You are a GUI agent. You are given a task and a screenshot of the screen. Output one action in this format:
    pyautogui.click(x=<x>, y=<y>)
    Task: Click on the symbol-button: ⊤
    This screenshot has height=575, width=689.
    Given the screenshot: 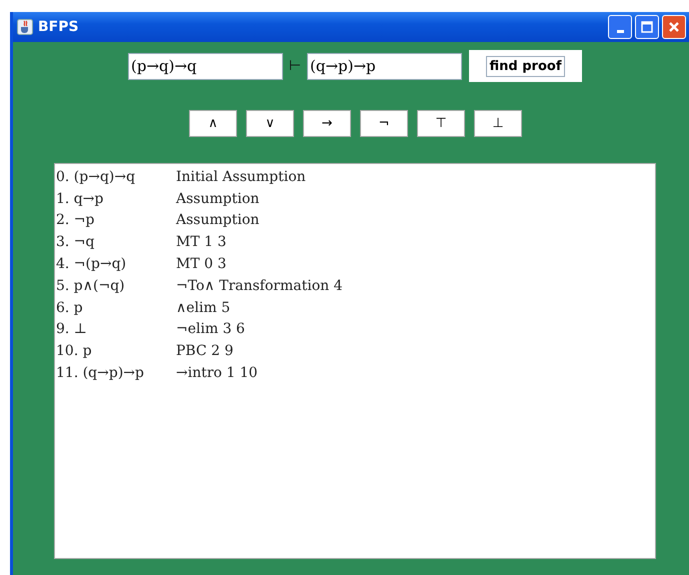 What is the action you would take?
    pyautogui.click(x=441, y=123)
    